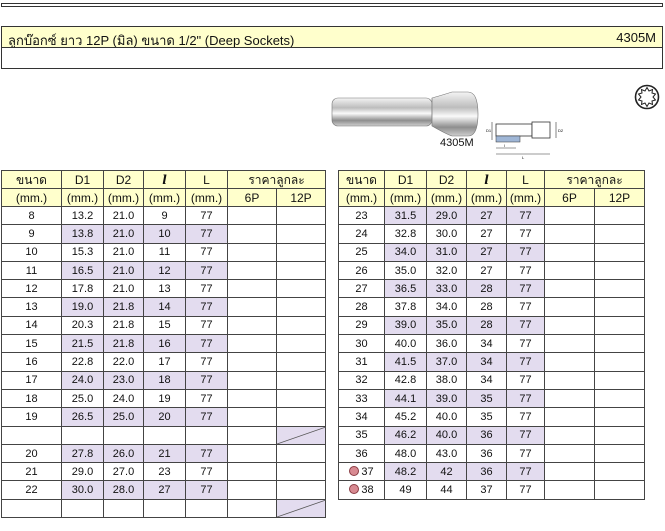 The image size is (665, 531). I want to click on cell-value: 22.8, so click(82, 362).